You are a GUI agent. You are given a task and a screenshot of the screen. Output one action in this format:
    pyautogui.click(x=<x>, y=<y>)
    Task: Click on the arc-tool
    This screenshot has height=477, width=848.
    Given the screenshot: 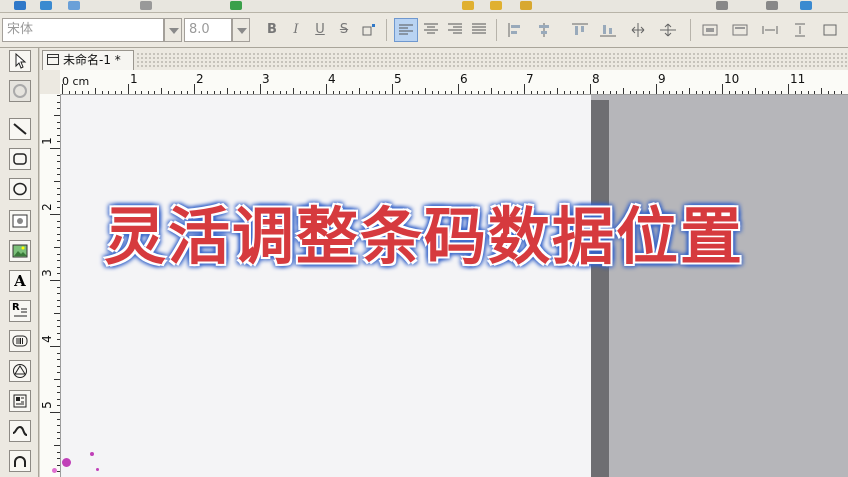 What is the action you would take?
    pyautogui.click(x=20, y=461)
    